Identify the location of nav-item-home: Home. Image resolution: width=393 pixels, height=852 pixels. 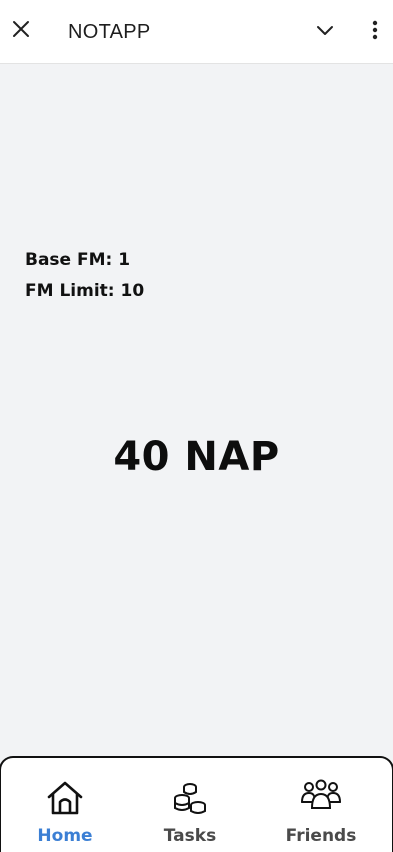
(65, 805).